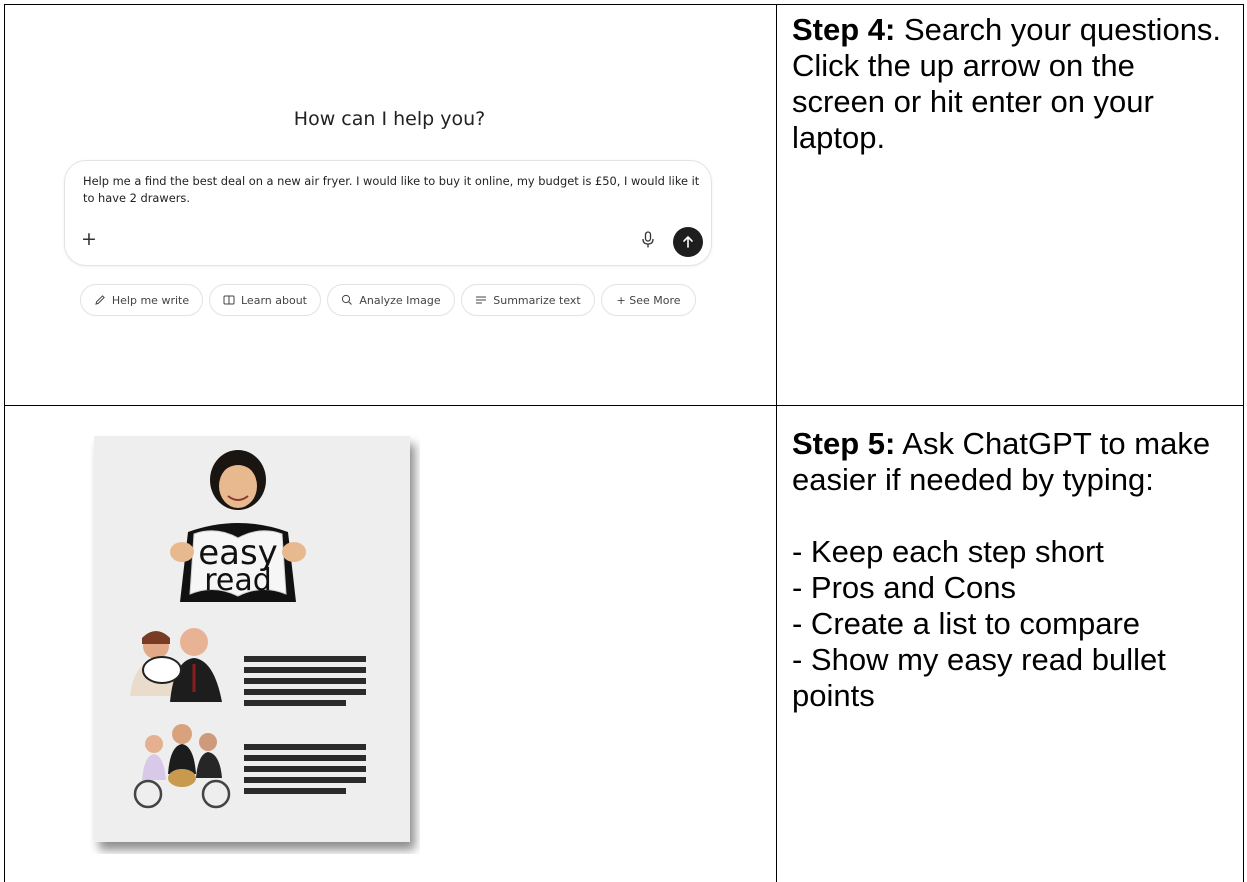 The width and height of the screenshot is (1247, 882). What do you see at coordinates (948, 551) in the screenshot?
I see `tip-item: - Keep each step short` at bounding box center [948, 551].